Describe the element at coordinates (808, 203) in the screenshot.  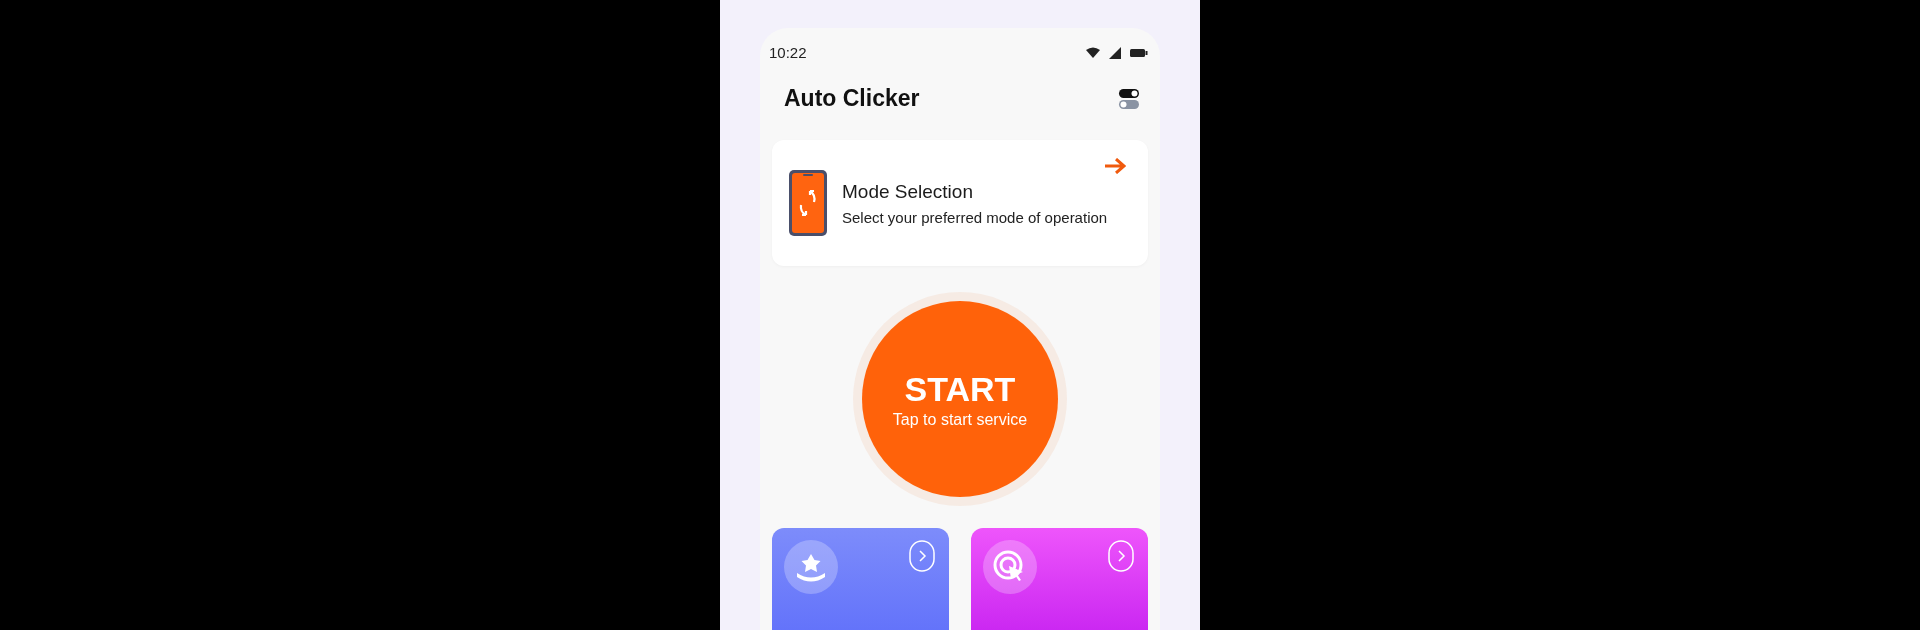
I see `phone-swap-icon` at that location.